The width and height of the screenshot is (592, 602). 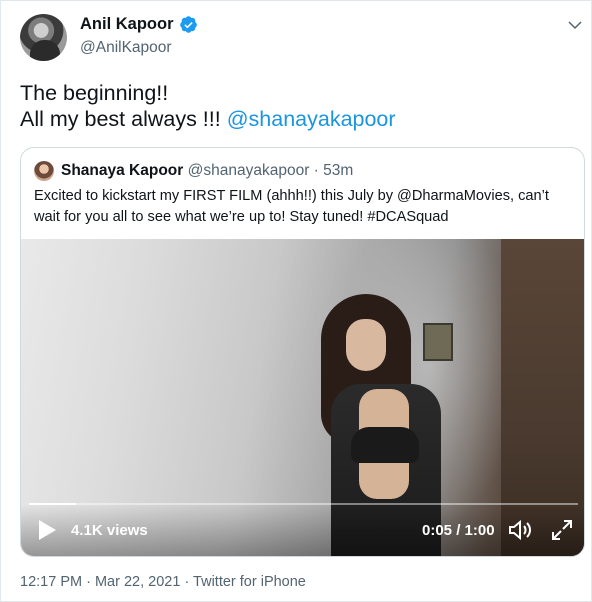 I want to click on quoted-author-handle: @shanayakapoor, so click(x=249, y=170).